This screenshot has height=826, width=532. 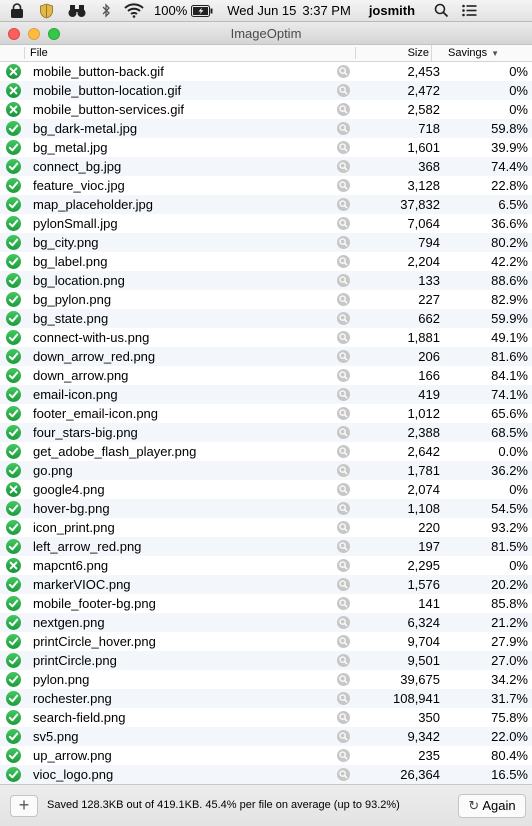 I want to click on window-titlebar: ImageOptim, so click(x=266, y=33).